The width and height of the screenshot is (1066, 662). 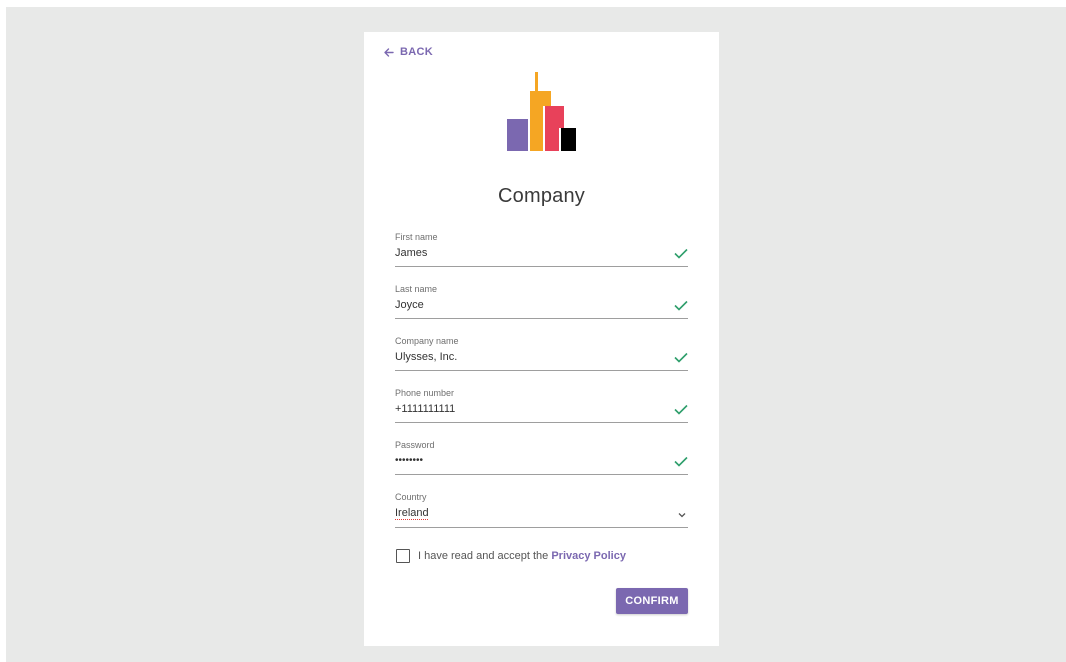 What do you see at coordinates (530, 357) in the screenshot?
I see `company-name-input: Ulysses, Inc.` at bounding box center [530, 357].